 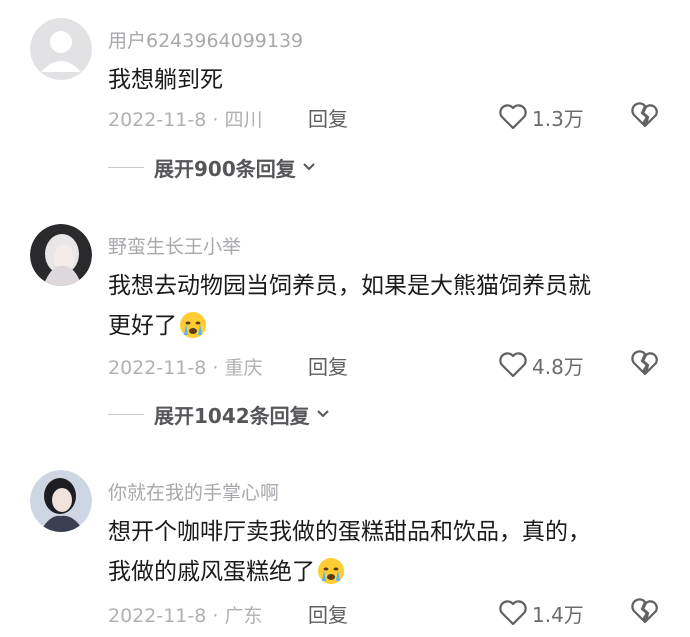 I want to click on comment-meta: 2022-11-8 · 重庆 回复 4.8万, so click(x=345, y=366).